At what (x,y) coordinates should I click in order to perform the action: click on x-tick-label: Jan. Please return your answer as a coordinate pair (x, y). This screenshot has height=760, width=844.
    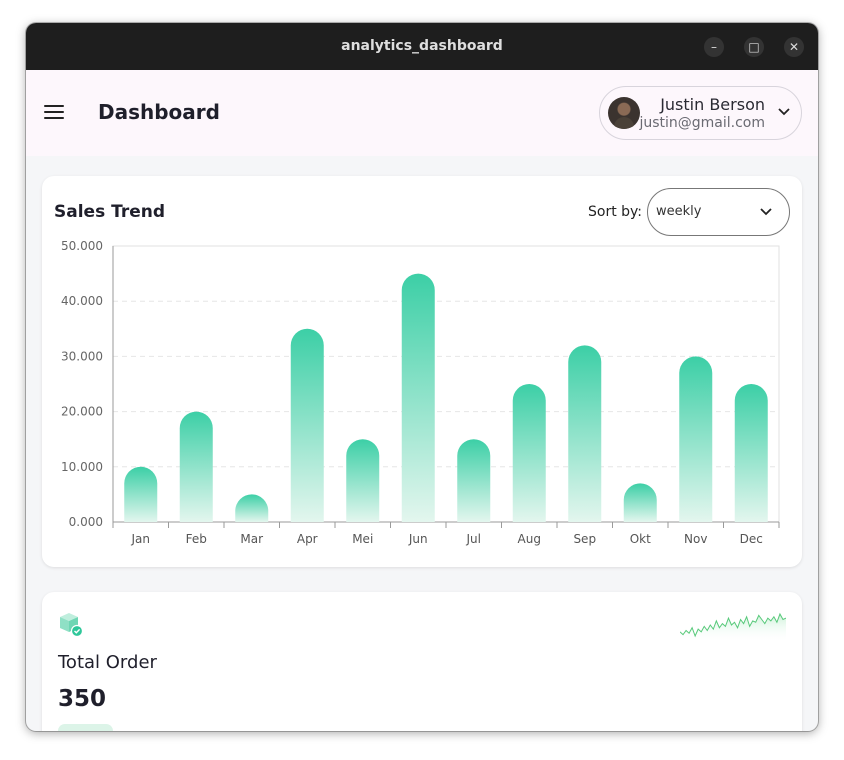
    Looking at the image, I should click on (141, 539).